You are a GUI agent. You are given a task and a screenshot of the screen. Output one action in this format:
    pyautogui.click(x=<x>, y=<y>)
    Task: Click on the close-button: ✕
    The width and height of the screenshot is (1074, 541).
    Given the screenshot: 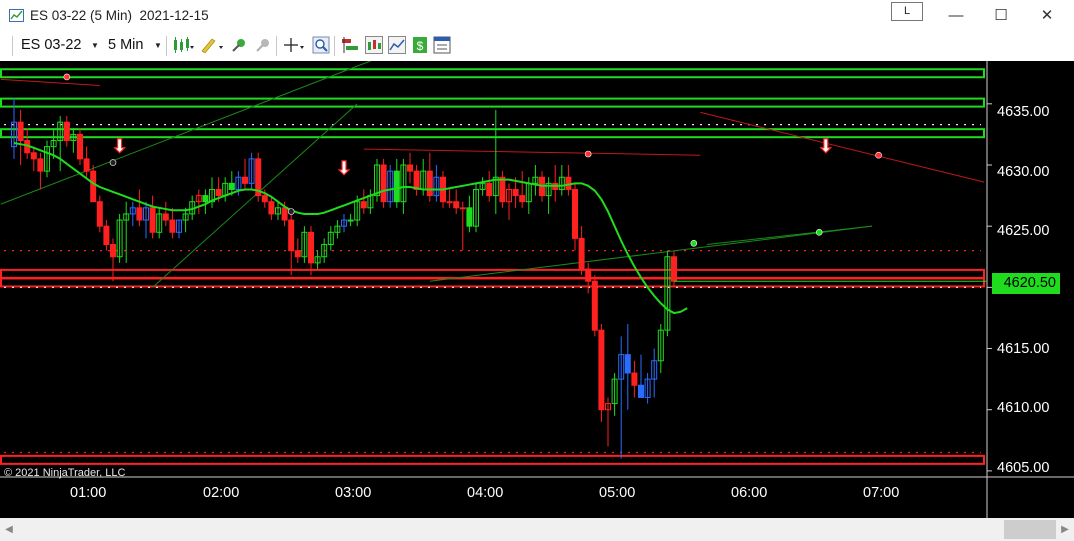 What is the action you would take?
    pyautogui.click(x=1047, y=16)
    